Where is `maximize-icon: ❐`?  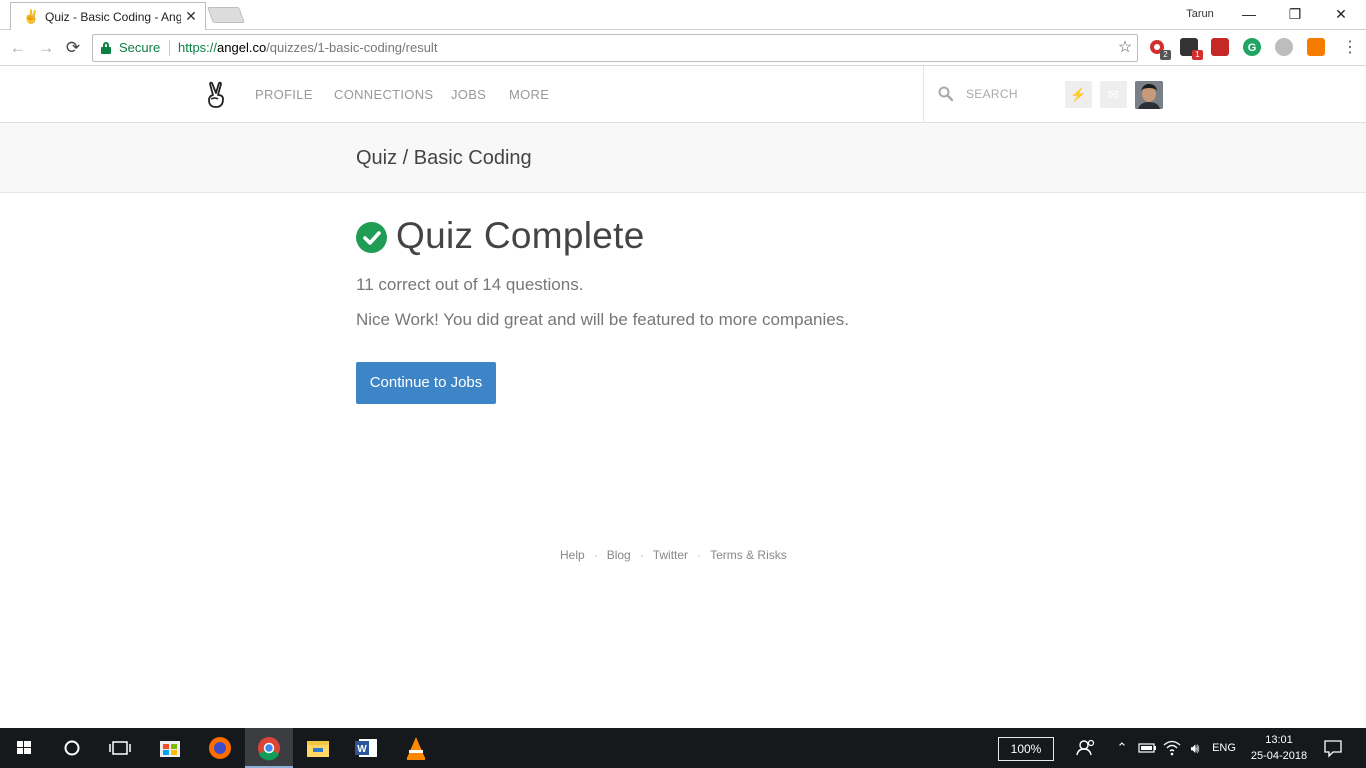
maximize-icon: ❐ is located at coordinates (1295, 14).